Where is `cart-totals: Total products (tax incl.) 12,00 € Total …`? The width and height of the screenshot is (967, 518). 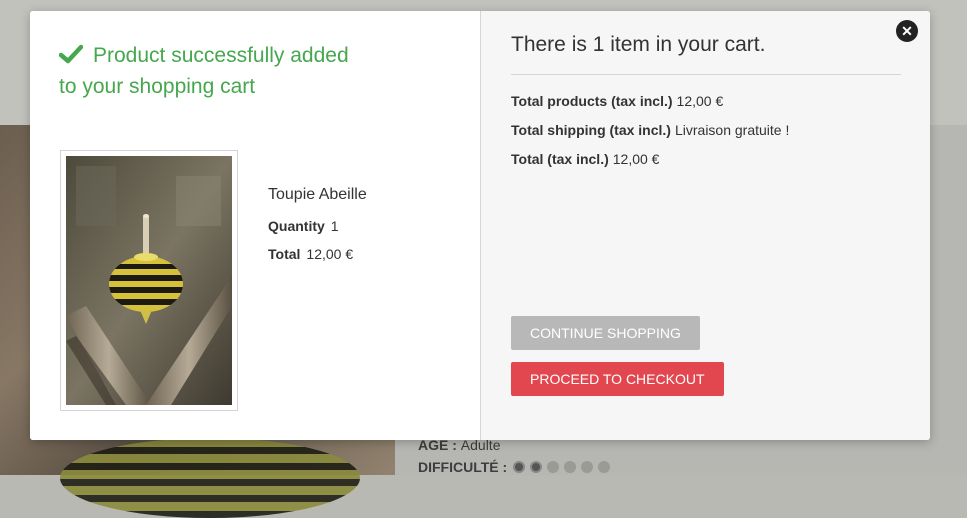
cart-totals: Total products (tax incl.) 12,00 € Total … is located at coordinates (650, 136).